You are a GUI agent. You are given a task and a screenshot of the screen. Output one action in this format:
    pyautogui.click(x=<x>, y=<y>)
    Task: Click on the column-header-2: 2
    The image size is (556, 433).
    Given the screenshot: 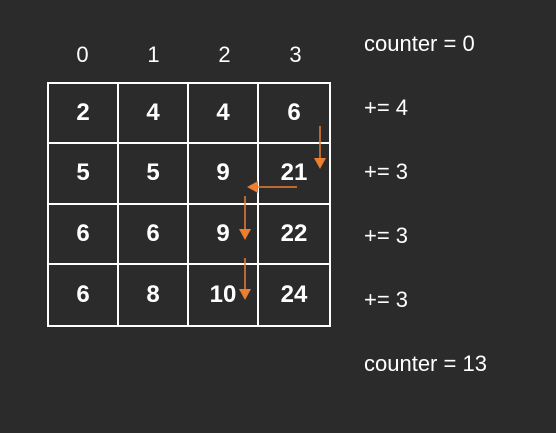 What is the action you would take?
    pyautogui.click(x=224, y=54)
    